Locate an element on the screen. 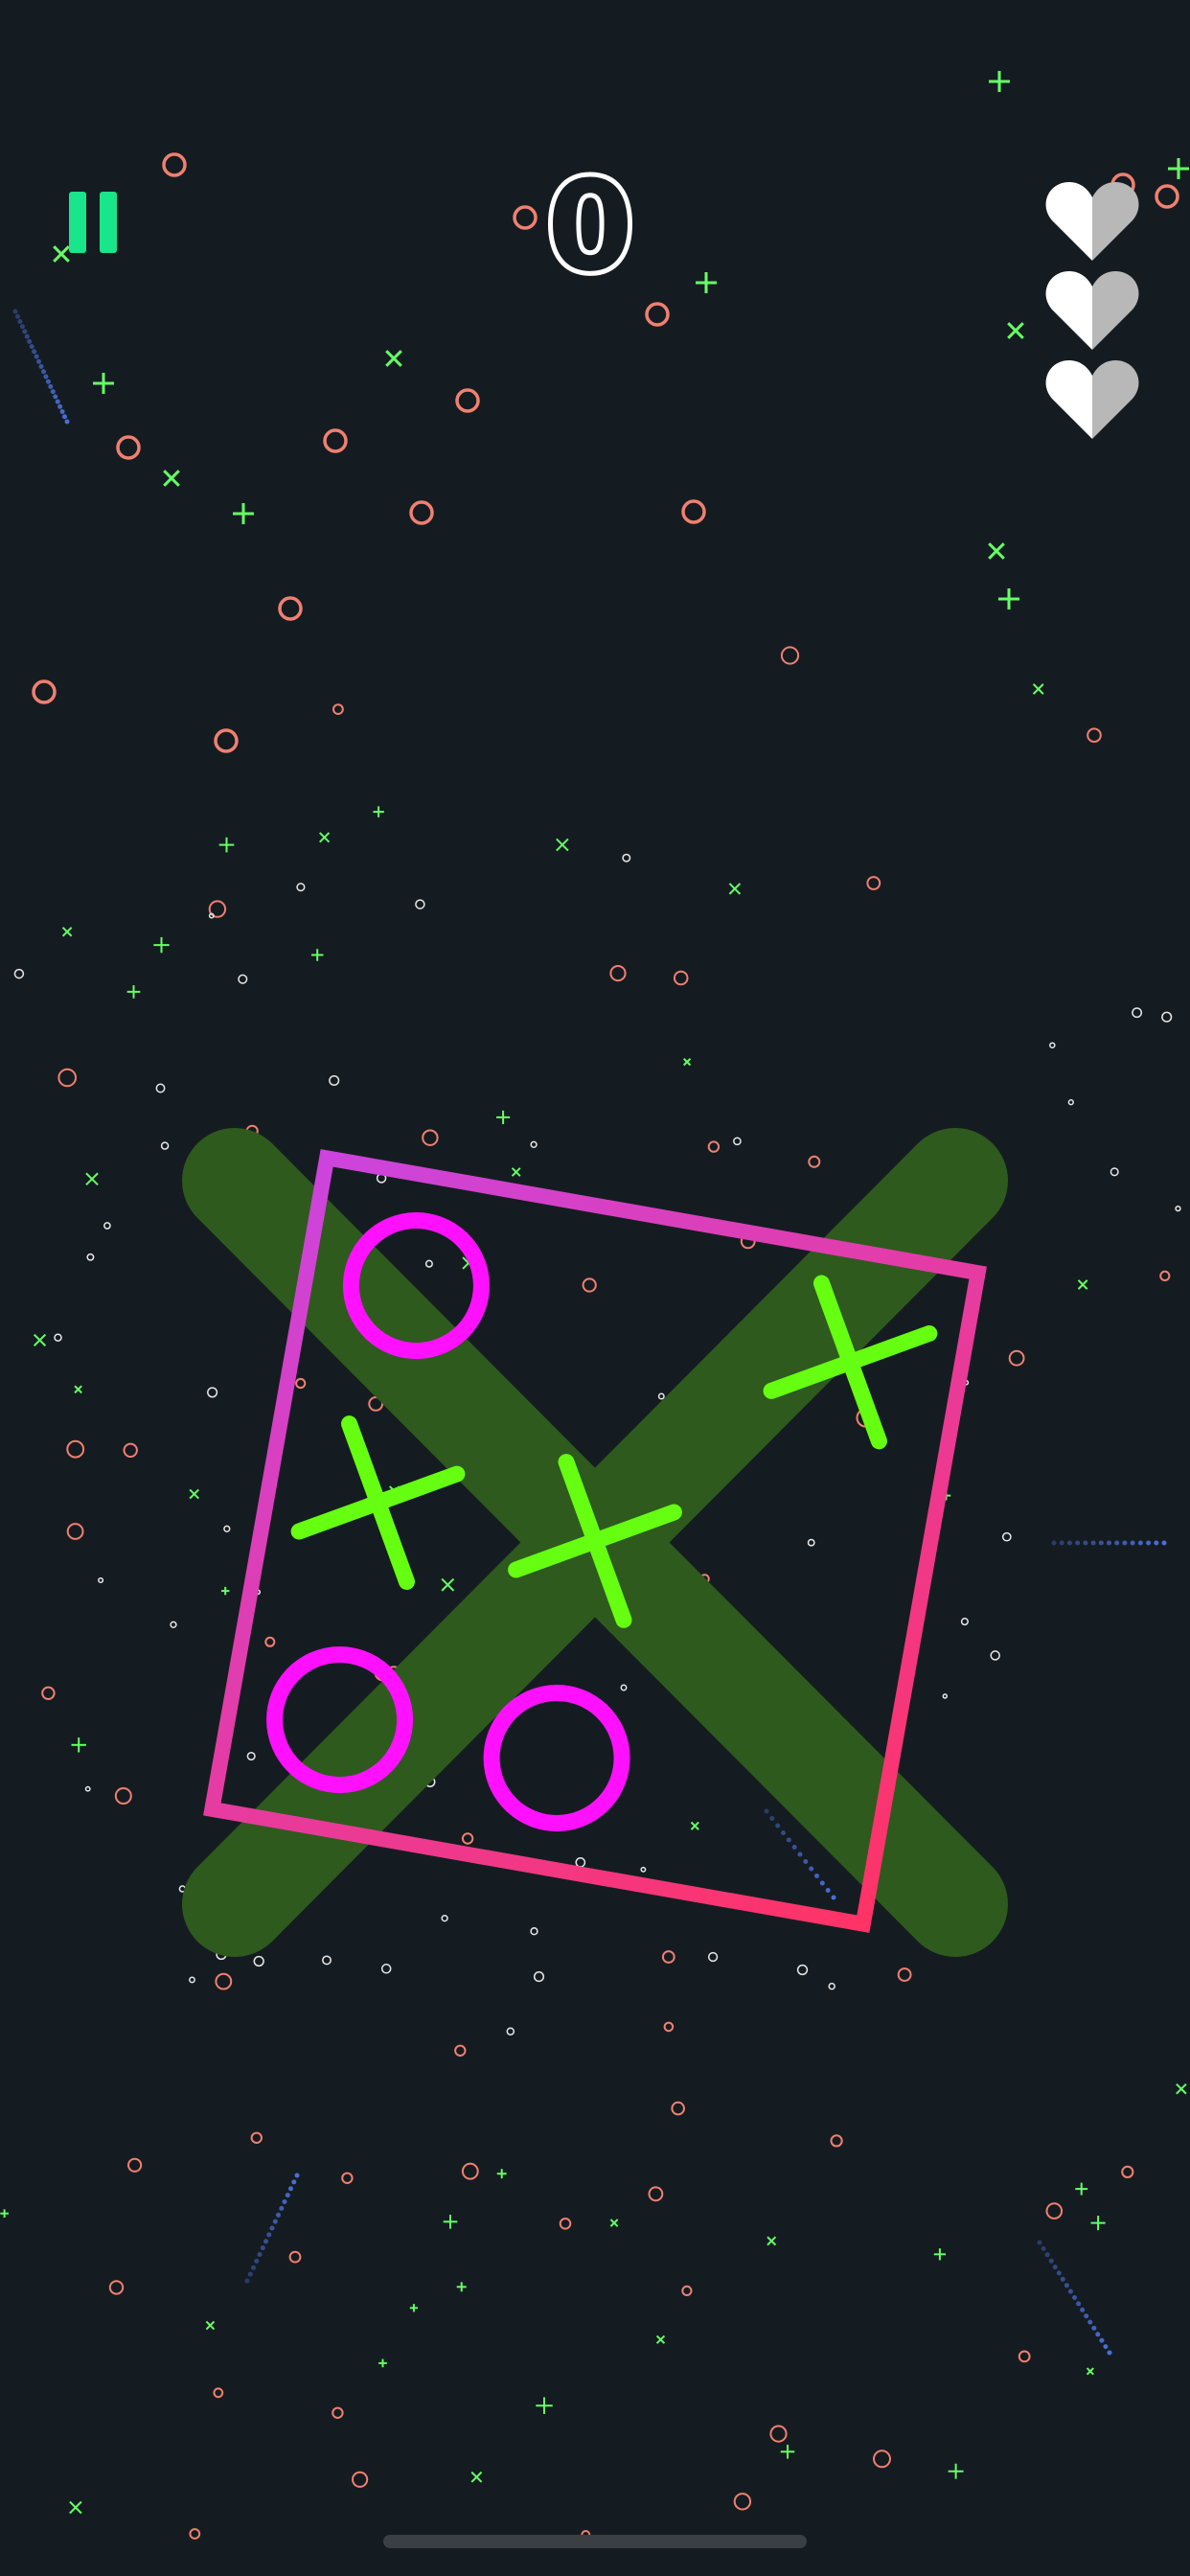 This screenshot has height=2576, width=1190. board-cell-r1-c1 is located at coordinates (417, 1285).